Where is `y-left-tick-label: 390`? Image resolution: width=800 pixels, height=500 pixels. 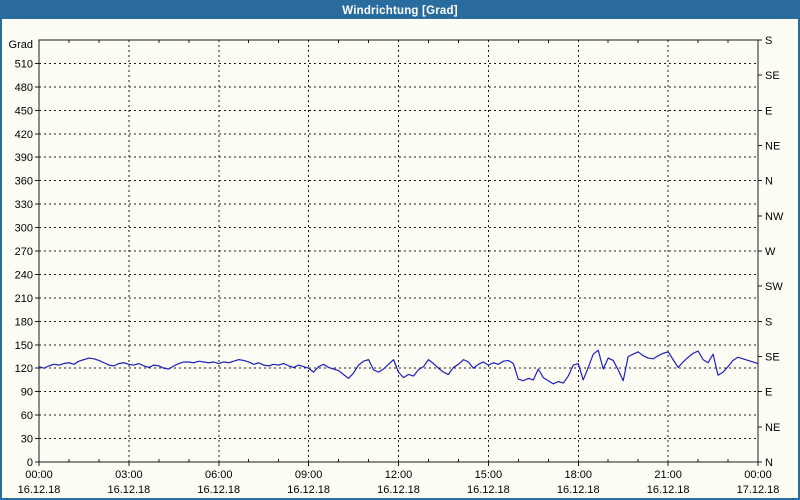
y-left-tick-label: 390 is located at coordinates (24, 158).